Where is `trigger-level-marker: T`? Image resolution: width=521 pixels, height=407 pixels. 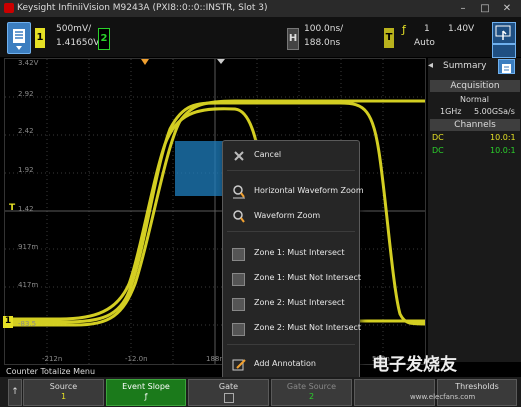
trigger-level-marker: T is located at coordinates (12, 208).